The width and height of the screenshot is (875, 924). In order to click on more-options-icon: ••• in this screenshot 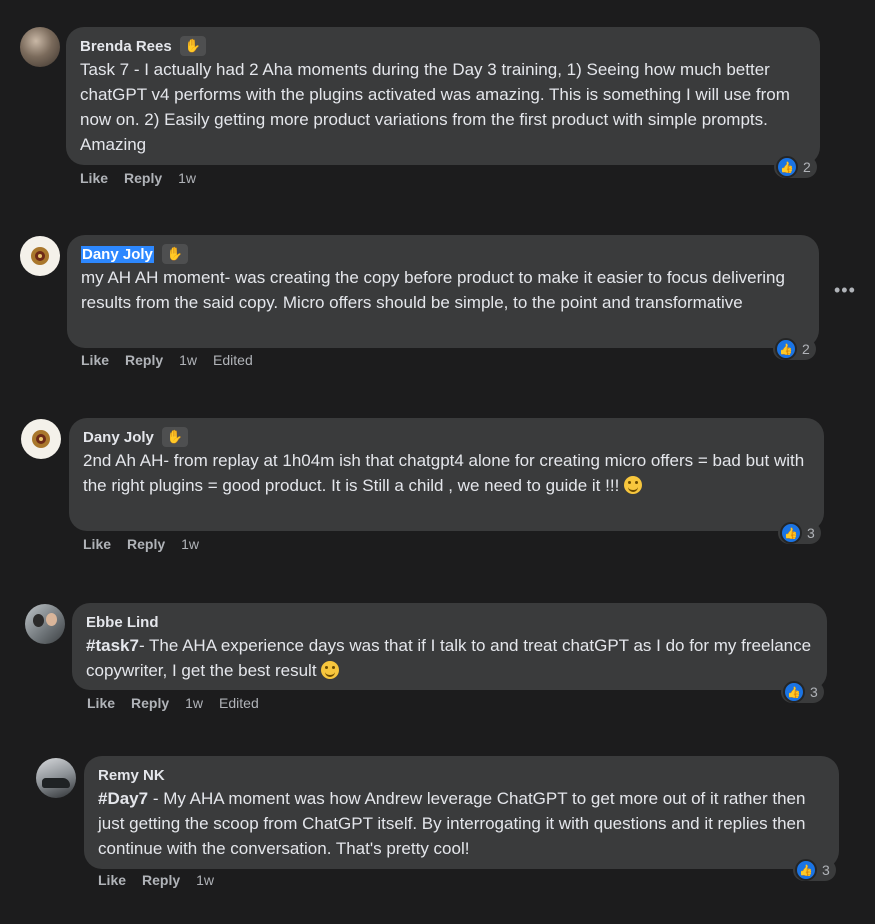, I will do `click(845, 290)`.